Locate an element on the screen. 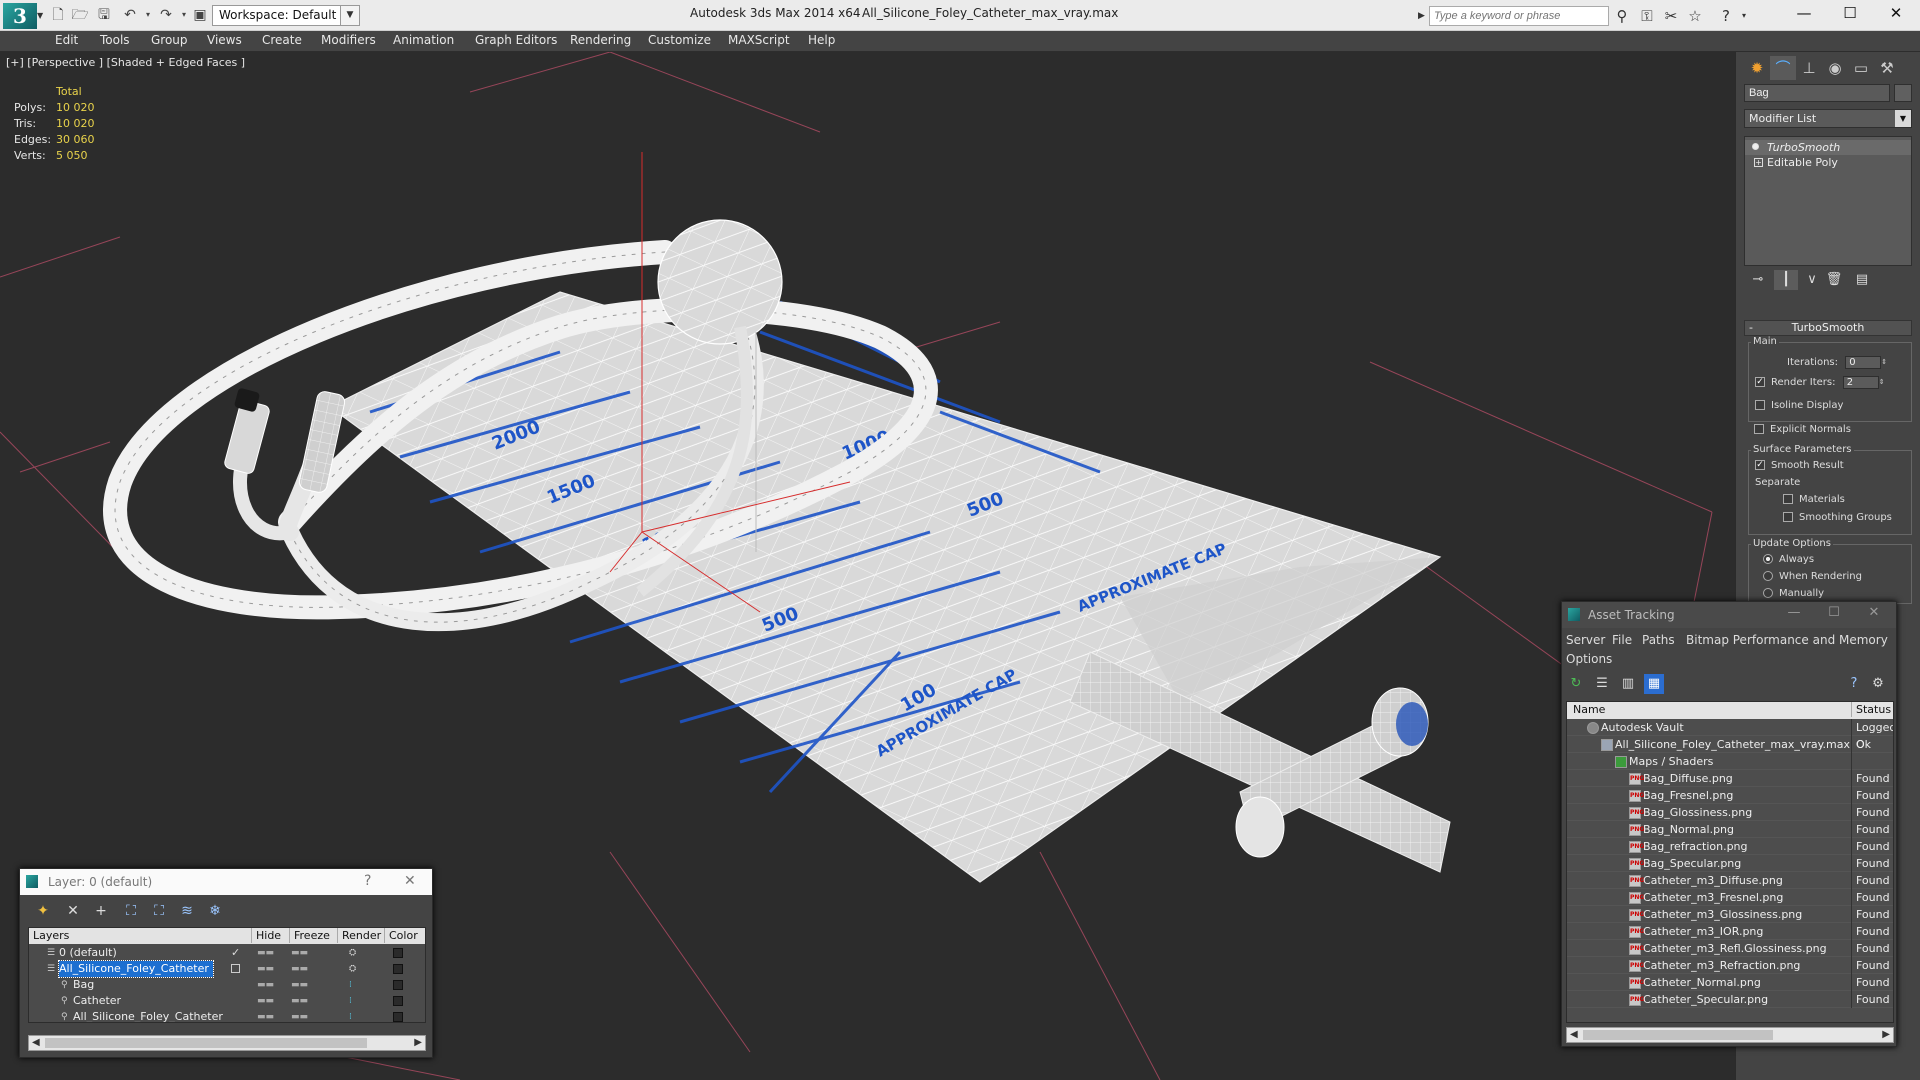  pin-stack-icon: ⊸ is located at coordinates (1758, 280).